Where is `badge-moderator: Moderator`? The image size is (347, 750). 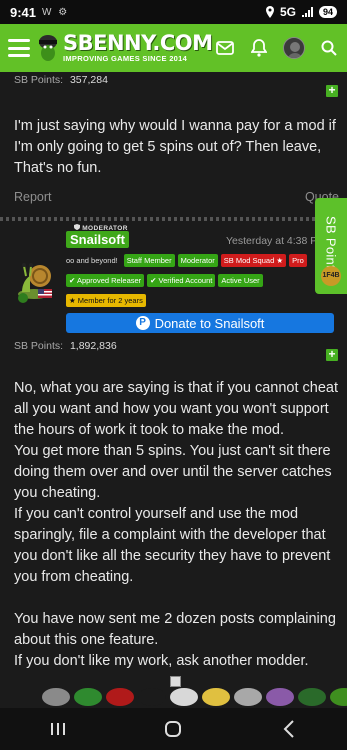 badge-moderator: Moderator is located at coordinates (197, 260).